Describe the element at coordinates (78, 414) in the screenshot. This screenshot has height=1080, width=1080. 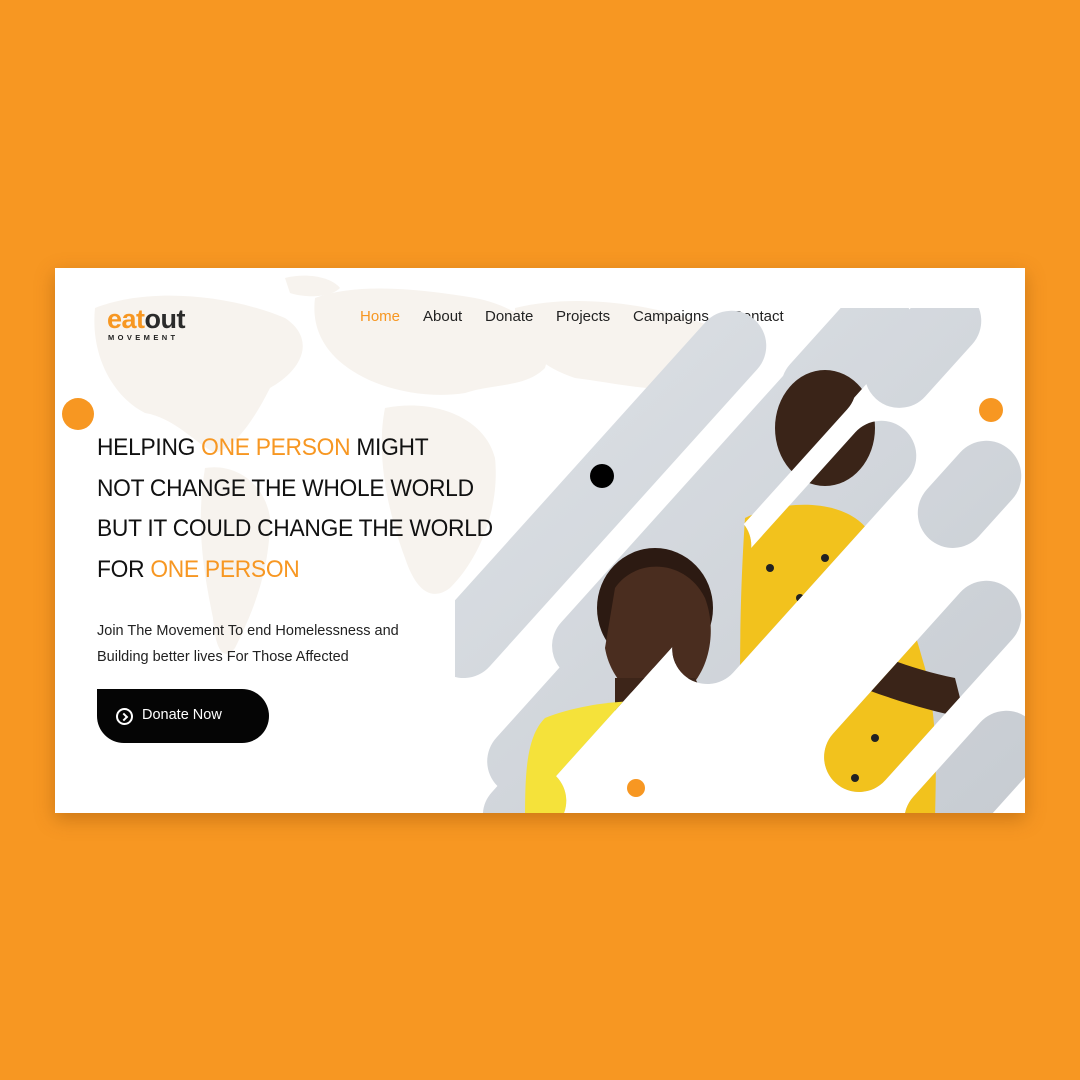
I see `decor-dot` at that location.